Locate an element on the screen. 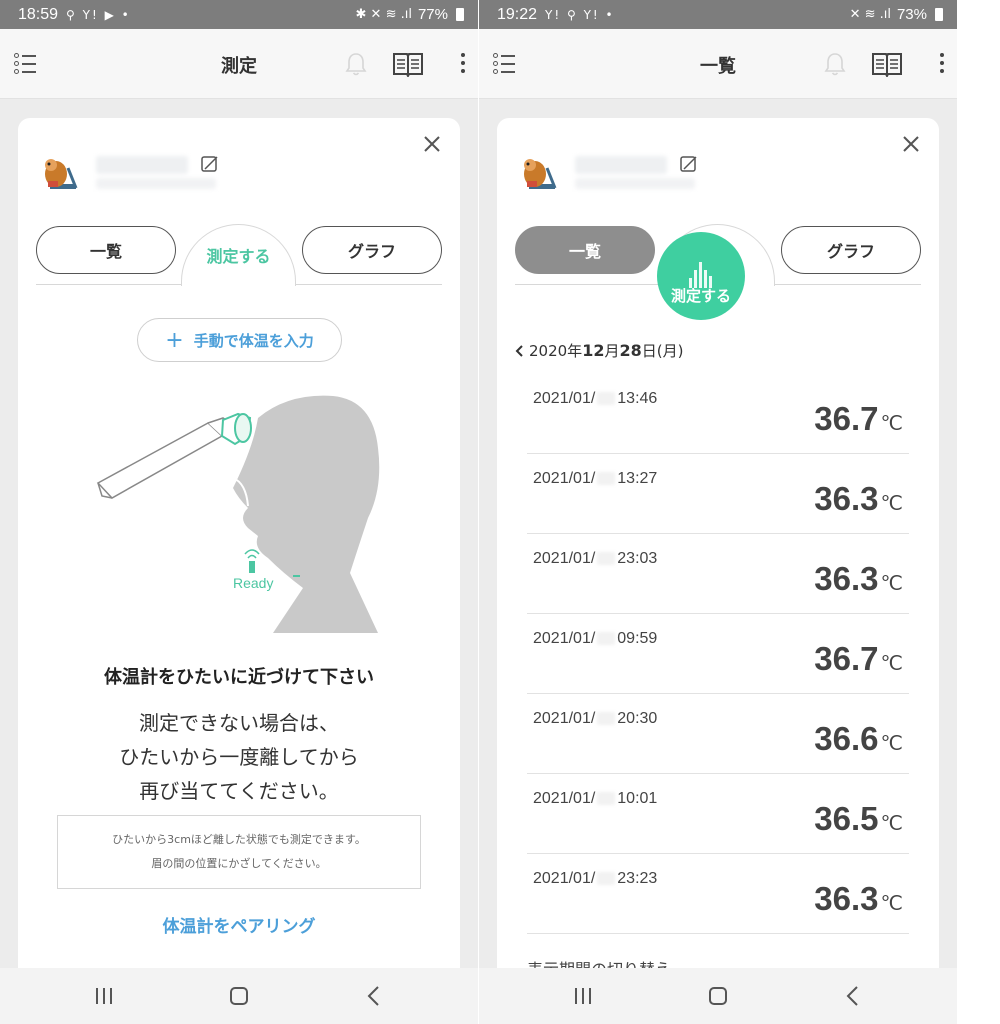 The width and height of the screenshot is (1000, 1024). manual-input-label: 手動で体温を入力 is located at coordinates (253, 340).